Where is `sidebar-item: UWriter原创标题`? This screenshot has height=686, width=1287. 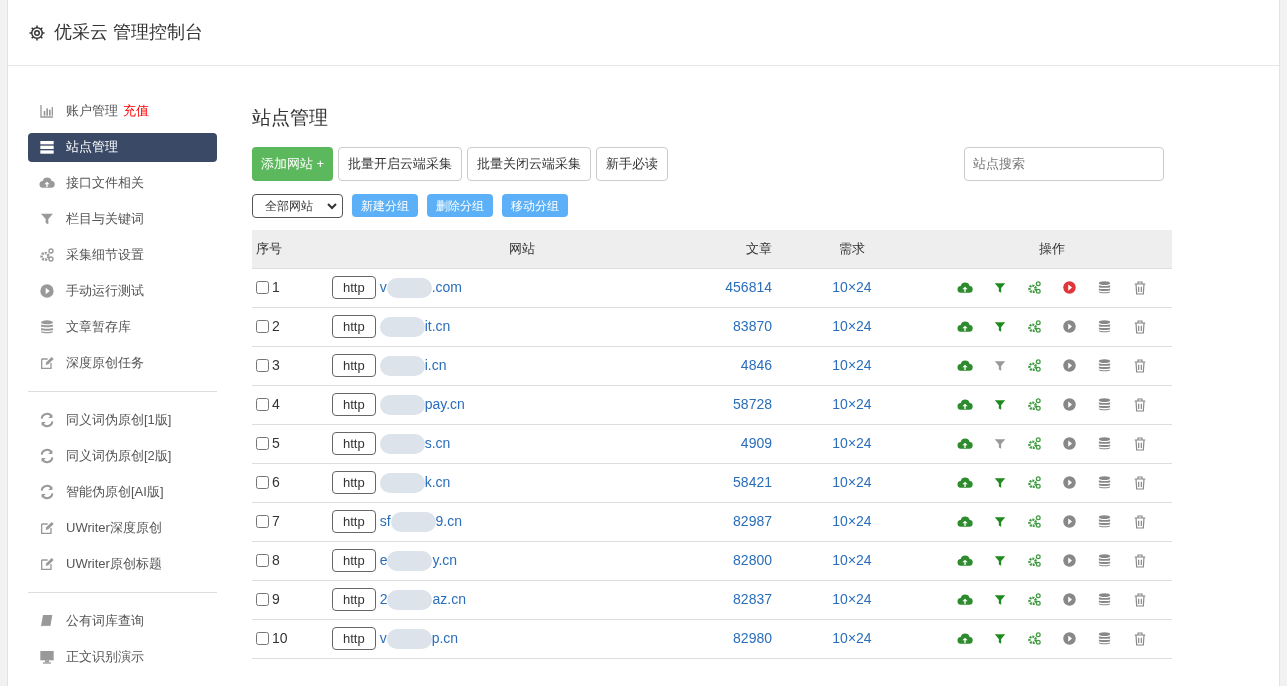 sidebar-item: UWriter原创标题 is located at coordinates (122, 564).